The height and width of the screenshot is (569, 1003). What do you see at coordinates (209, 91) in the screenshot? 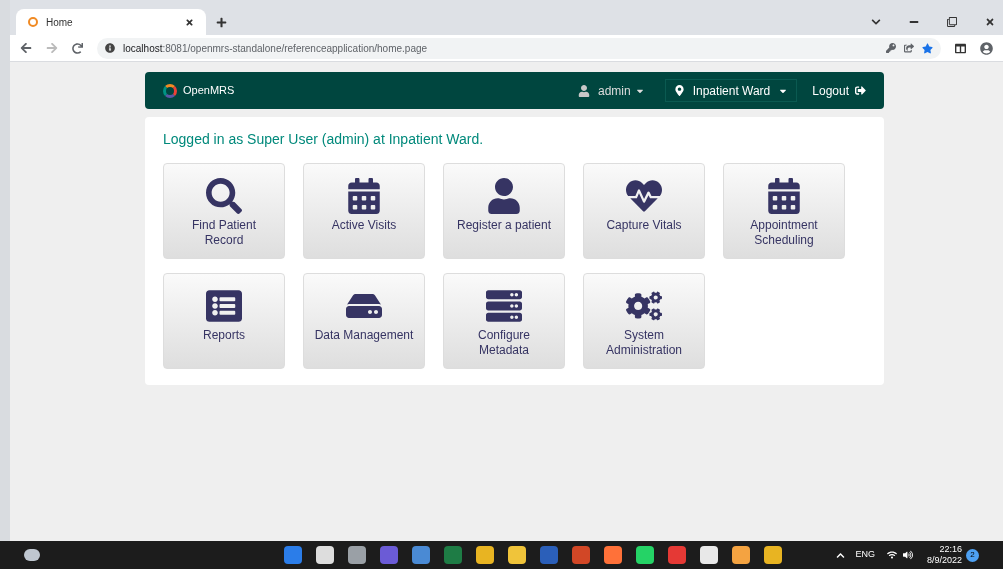
I see `brand-name: OpenMRS` at bounding box center [209, 91].